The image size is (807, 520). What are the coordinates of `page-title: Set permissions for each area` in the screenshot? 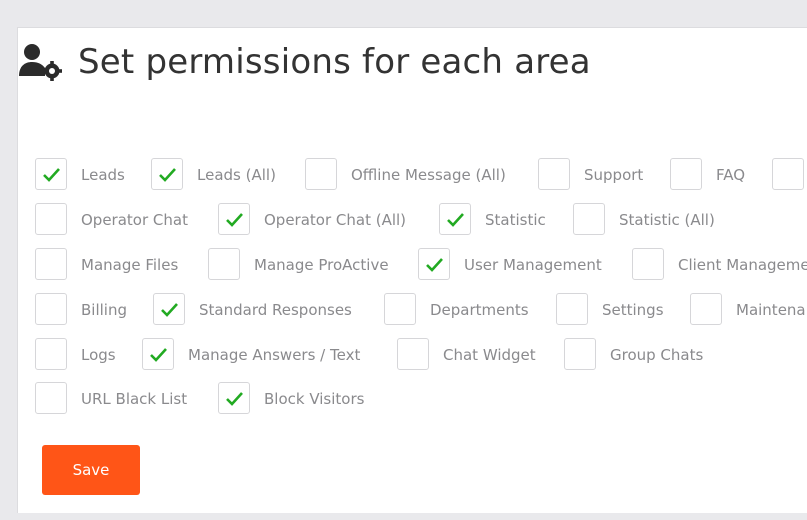 It's located at (334, 62).